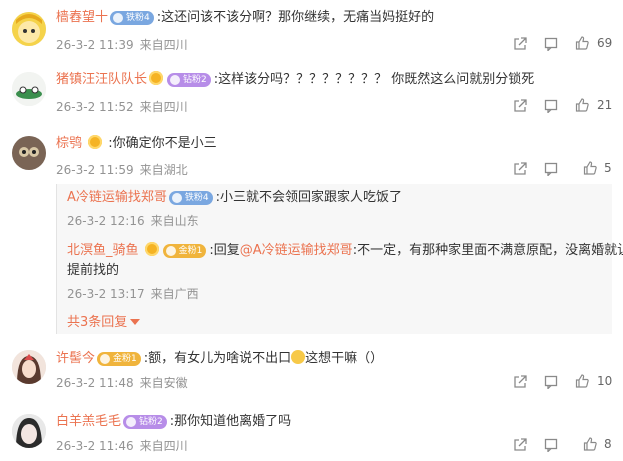 The height and width of the screenshot is (461, 623). I want to click on username: 猪镇汪汪队队长, so click(101, 79).